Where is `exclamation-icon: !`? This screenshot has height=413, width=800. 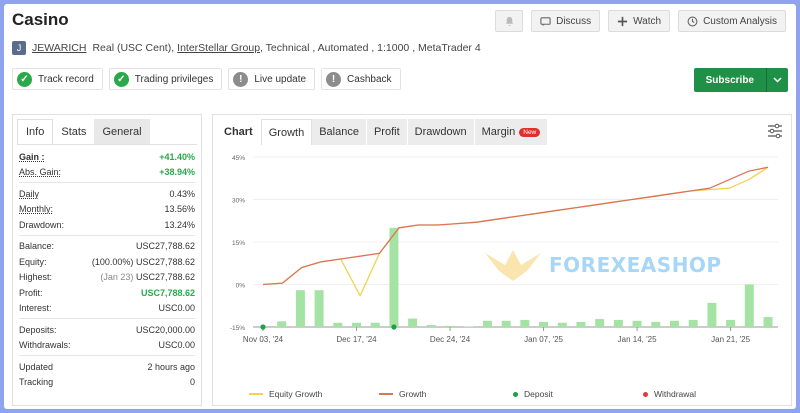 exclamation-icon: ! is located at coordinates (334, 79).